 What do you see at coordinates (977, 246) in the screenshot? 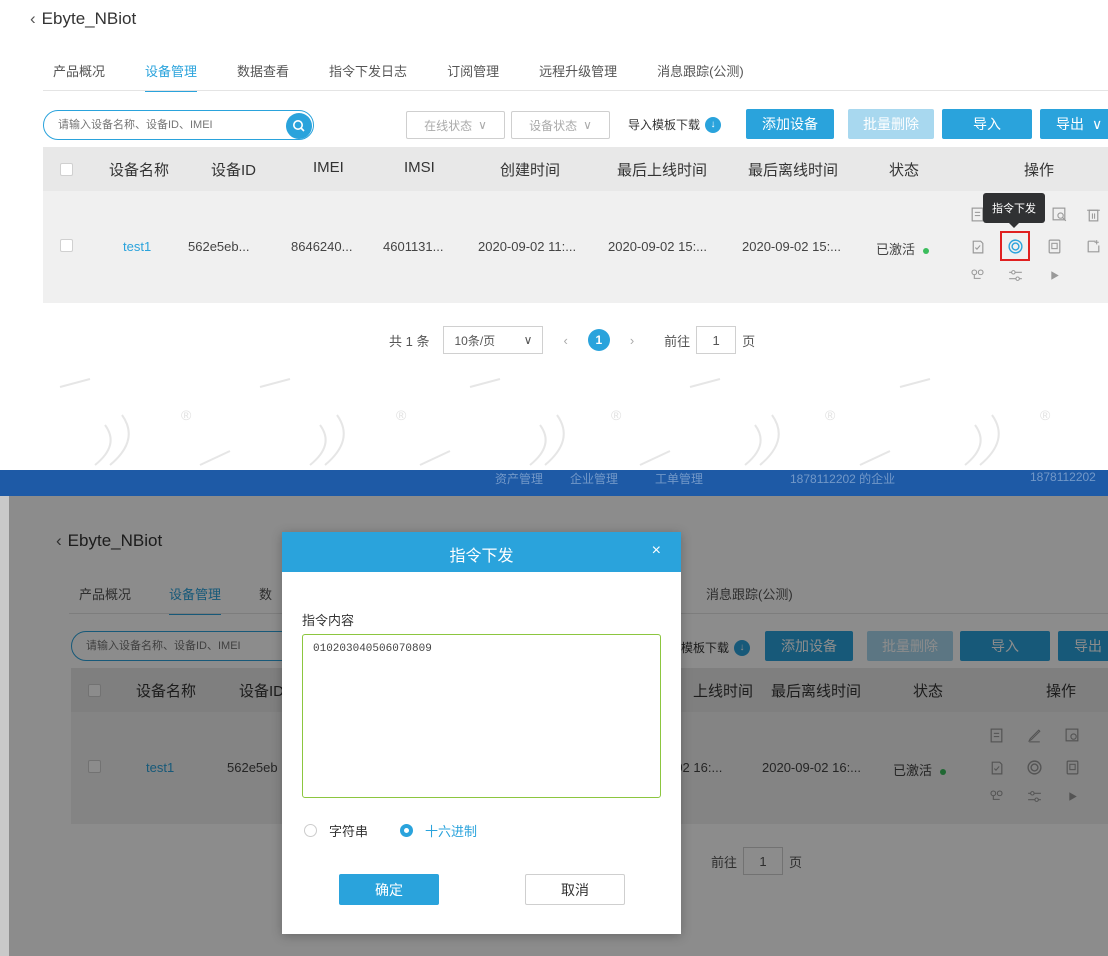
I see `logs-icon` at bounding box center [977, 246].